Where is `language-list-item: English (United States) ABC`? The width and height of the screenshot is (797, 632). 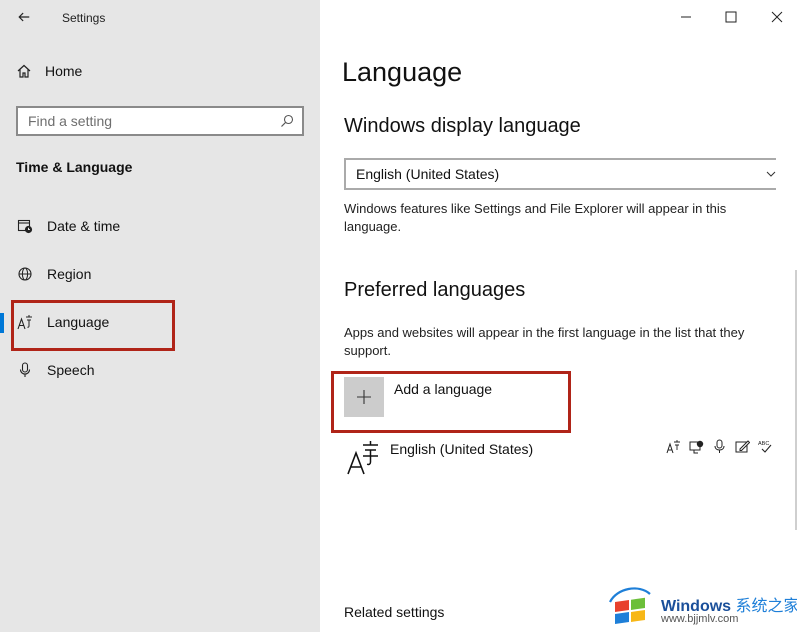 language-list-item: English (United States) ABC is located at coordinates (559, 458).